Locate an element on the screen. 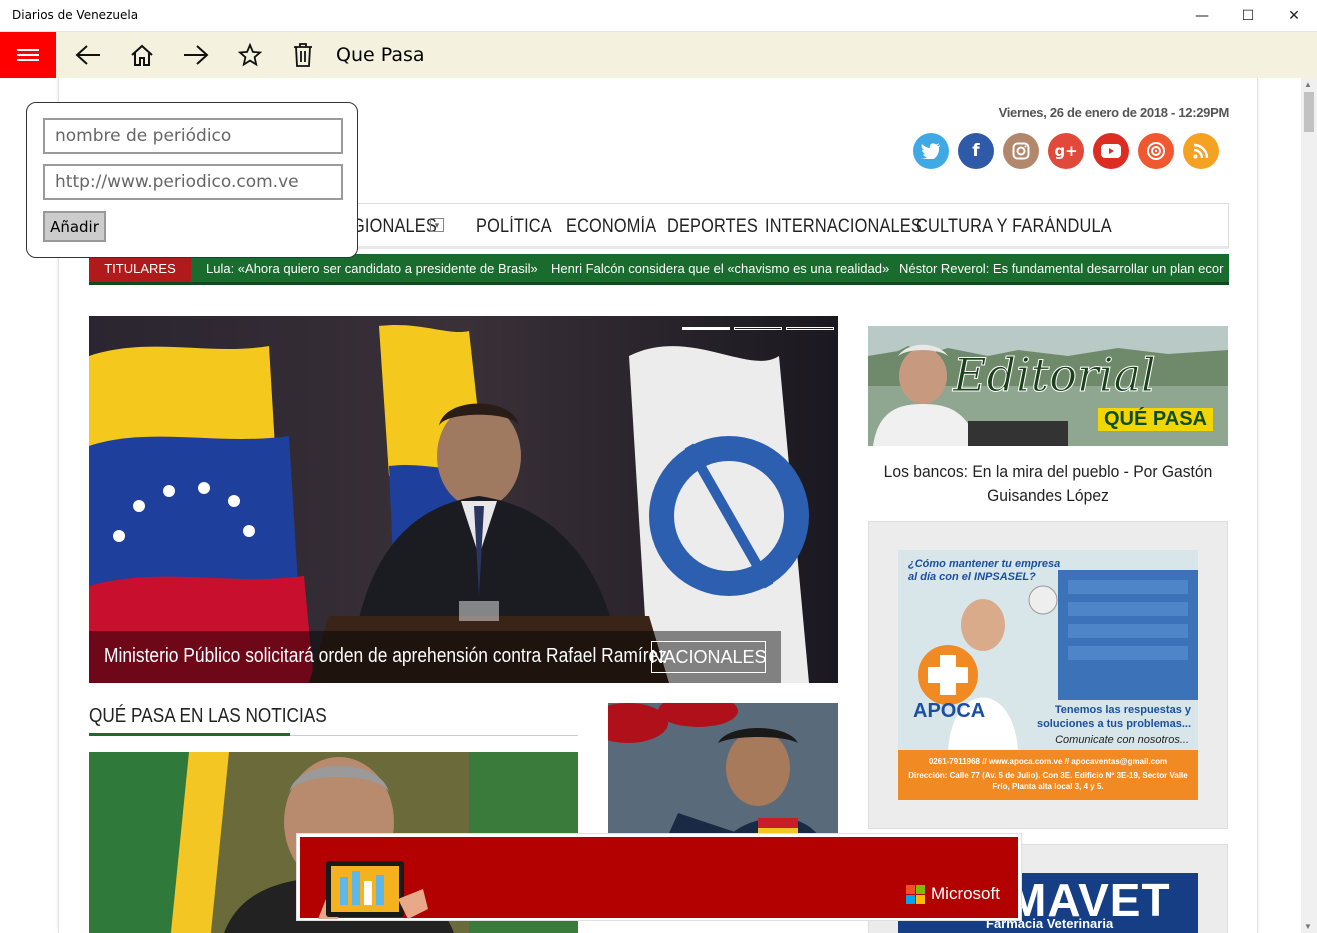 The height and width of the screenshot is (933, 1317). ticker-label: TITULARES is located at coordinates (140, 268).